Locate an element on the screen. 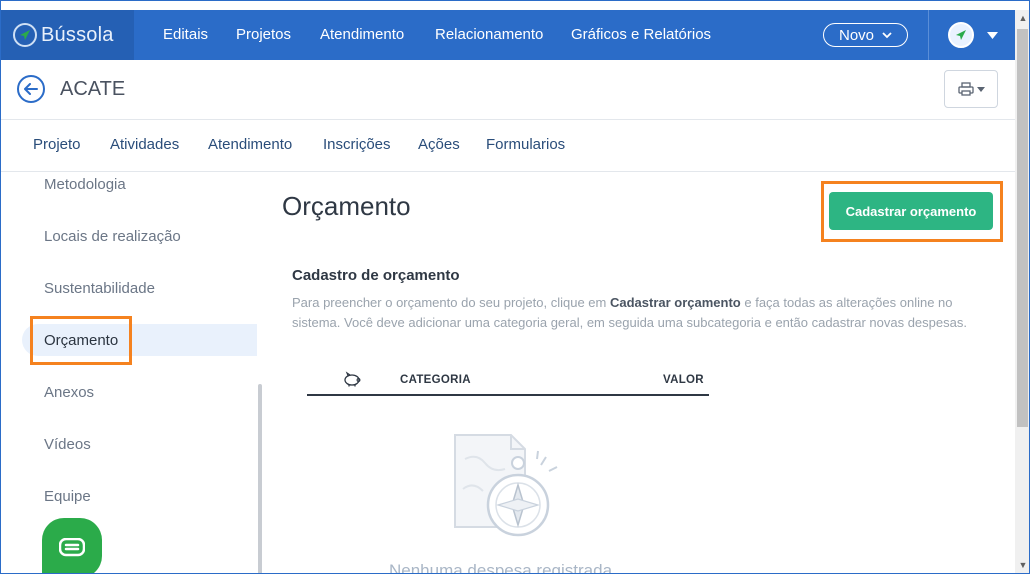  print-button is located at coordinates (971, 89).